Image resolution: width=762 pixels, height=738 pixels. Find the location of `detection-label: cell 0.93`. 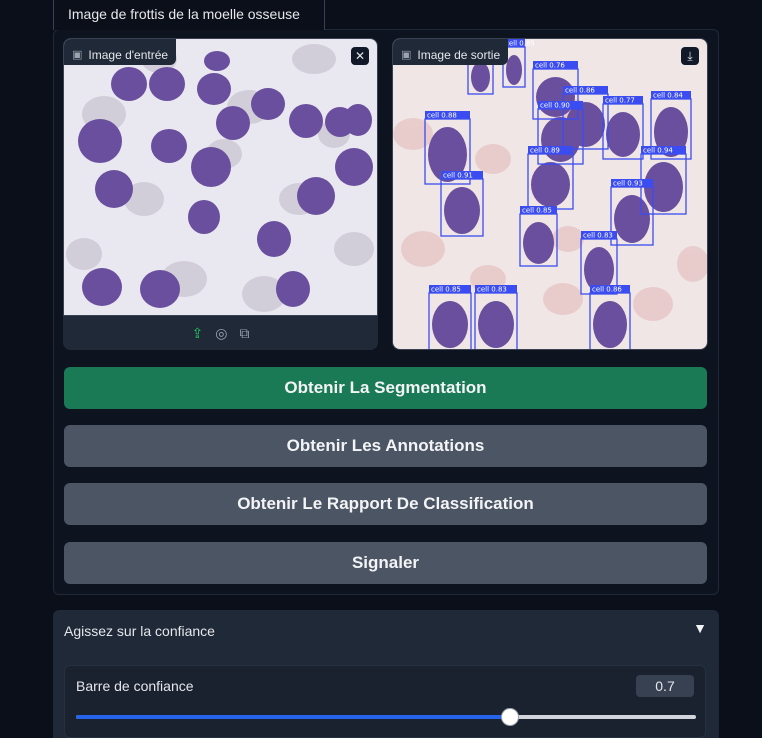

detection-label: cell 0.93 is located at coordinates (628, 184).